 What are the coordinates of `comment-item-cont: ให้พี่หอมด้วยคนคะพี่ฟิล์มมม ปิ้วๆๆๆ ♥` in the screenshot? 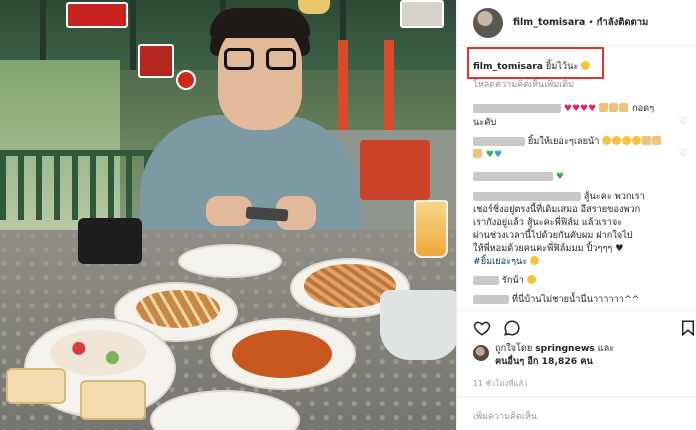 It's located at (578, 248).